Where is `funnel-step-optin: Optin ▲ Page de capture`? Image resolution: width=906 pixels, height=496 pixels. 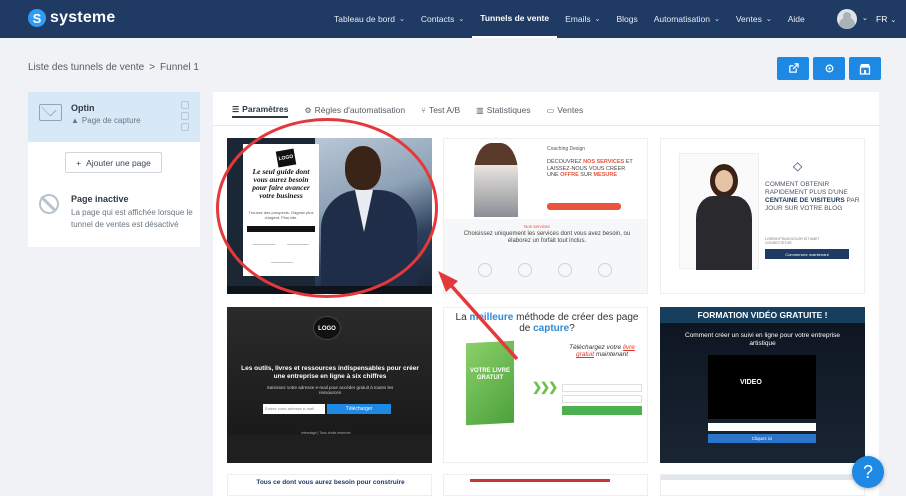 funnel-step-optin: Optin ▲ Page de capture is located at coordinates (114, 117).